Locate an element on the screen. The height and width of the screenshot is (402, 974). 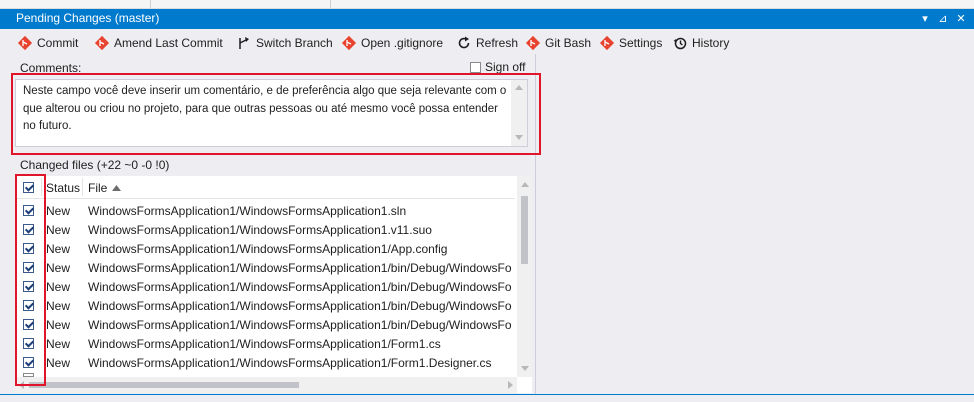
status-column-header: Status is located at coordinates (63, 188).